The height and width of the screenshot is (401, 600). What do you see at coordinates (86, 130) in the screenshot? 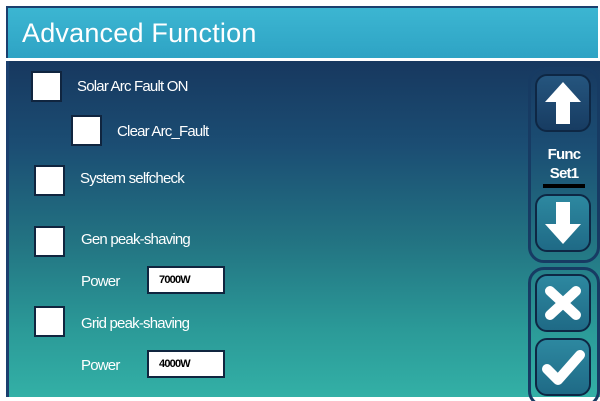
I see `clear-arc-fault-checkbox` at bounding box center [86, 130].